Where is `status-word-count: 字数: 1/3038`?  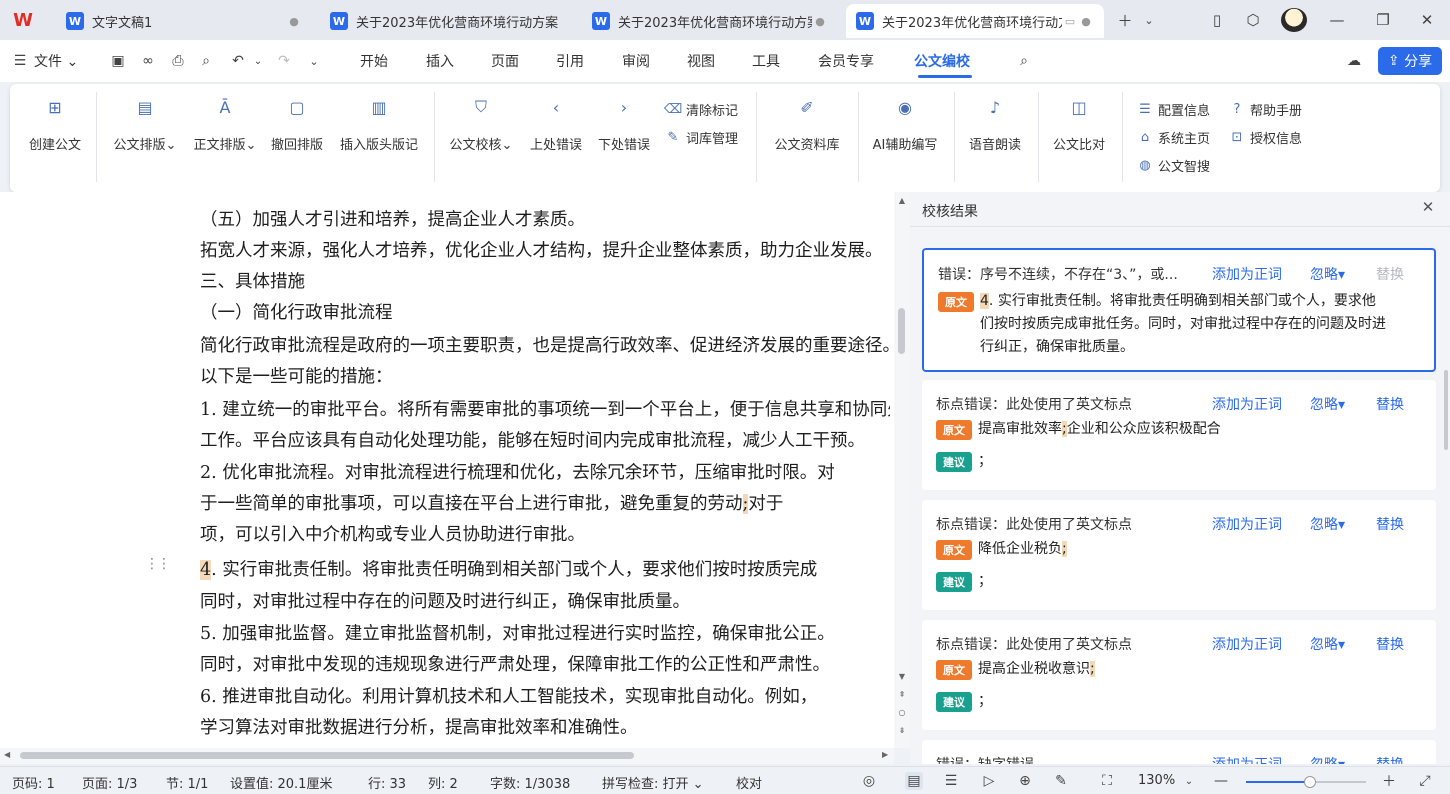
status-word-count: 字数: 1/3038 is located at coordinates (530, 782).